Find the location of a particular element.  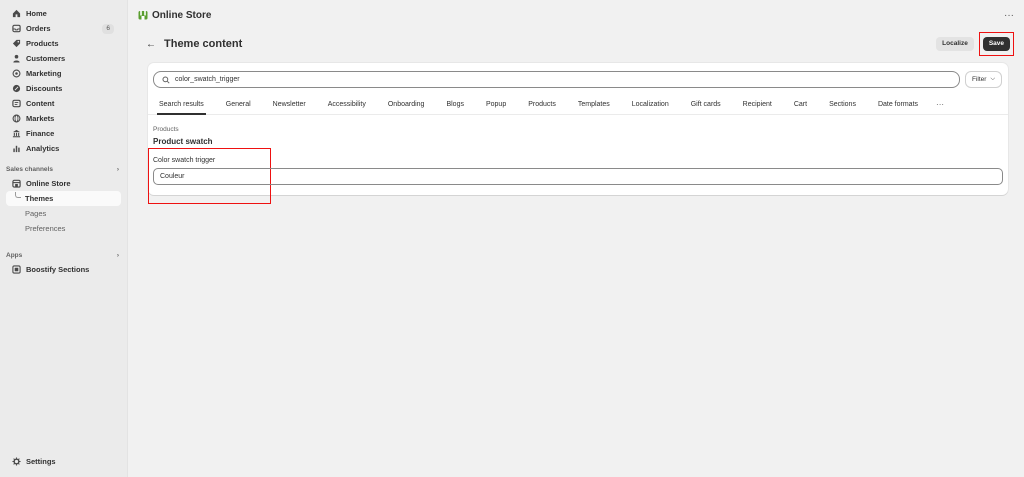

sidebar-item-label: Preferences is located at coordinates (45, 228).